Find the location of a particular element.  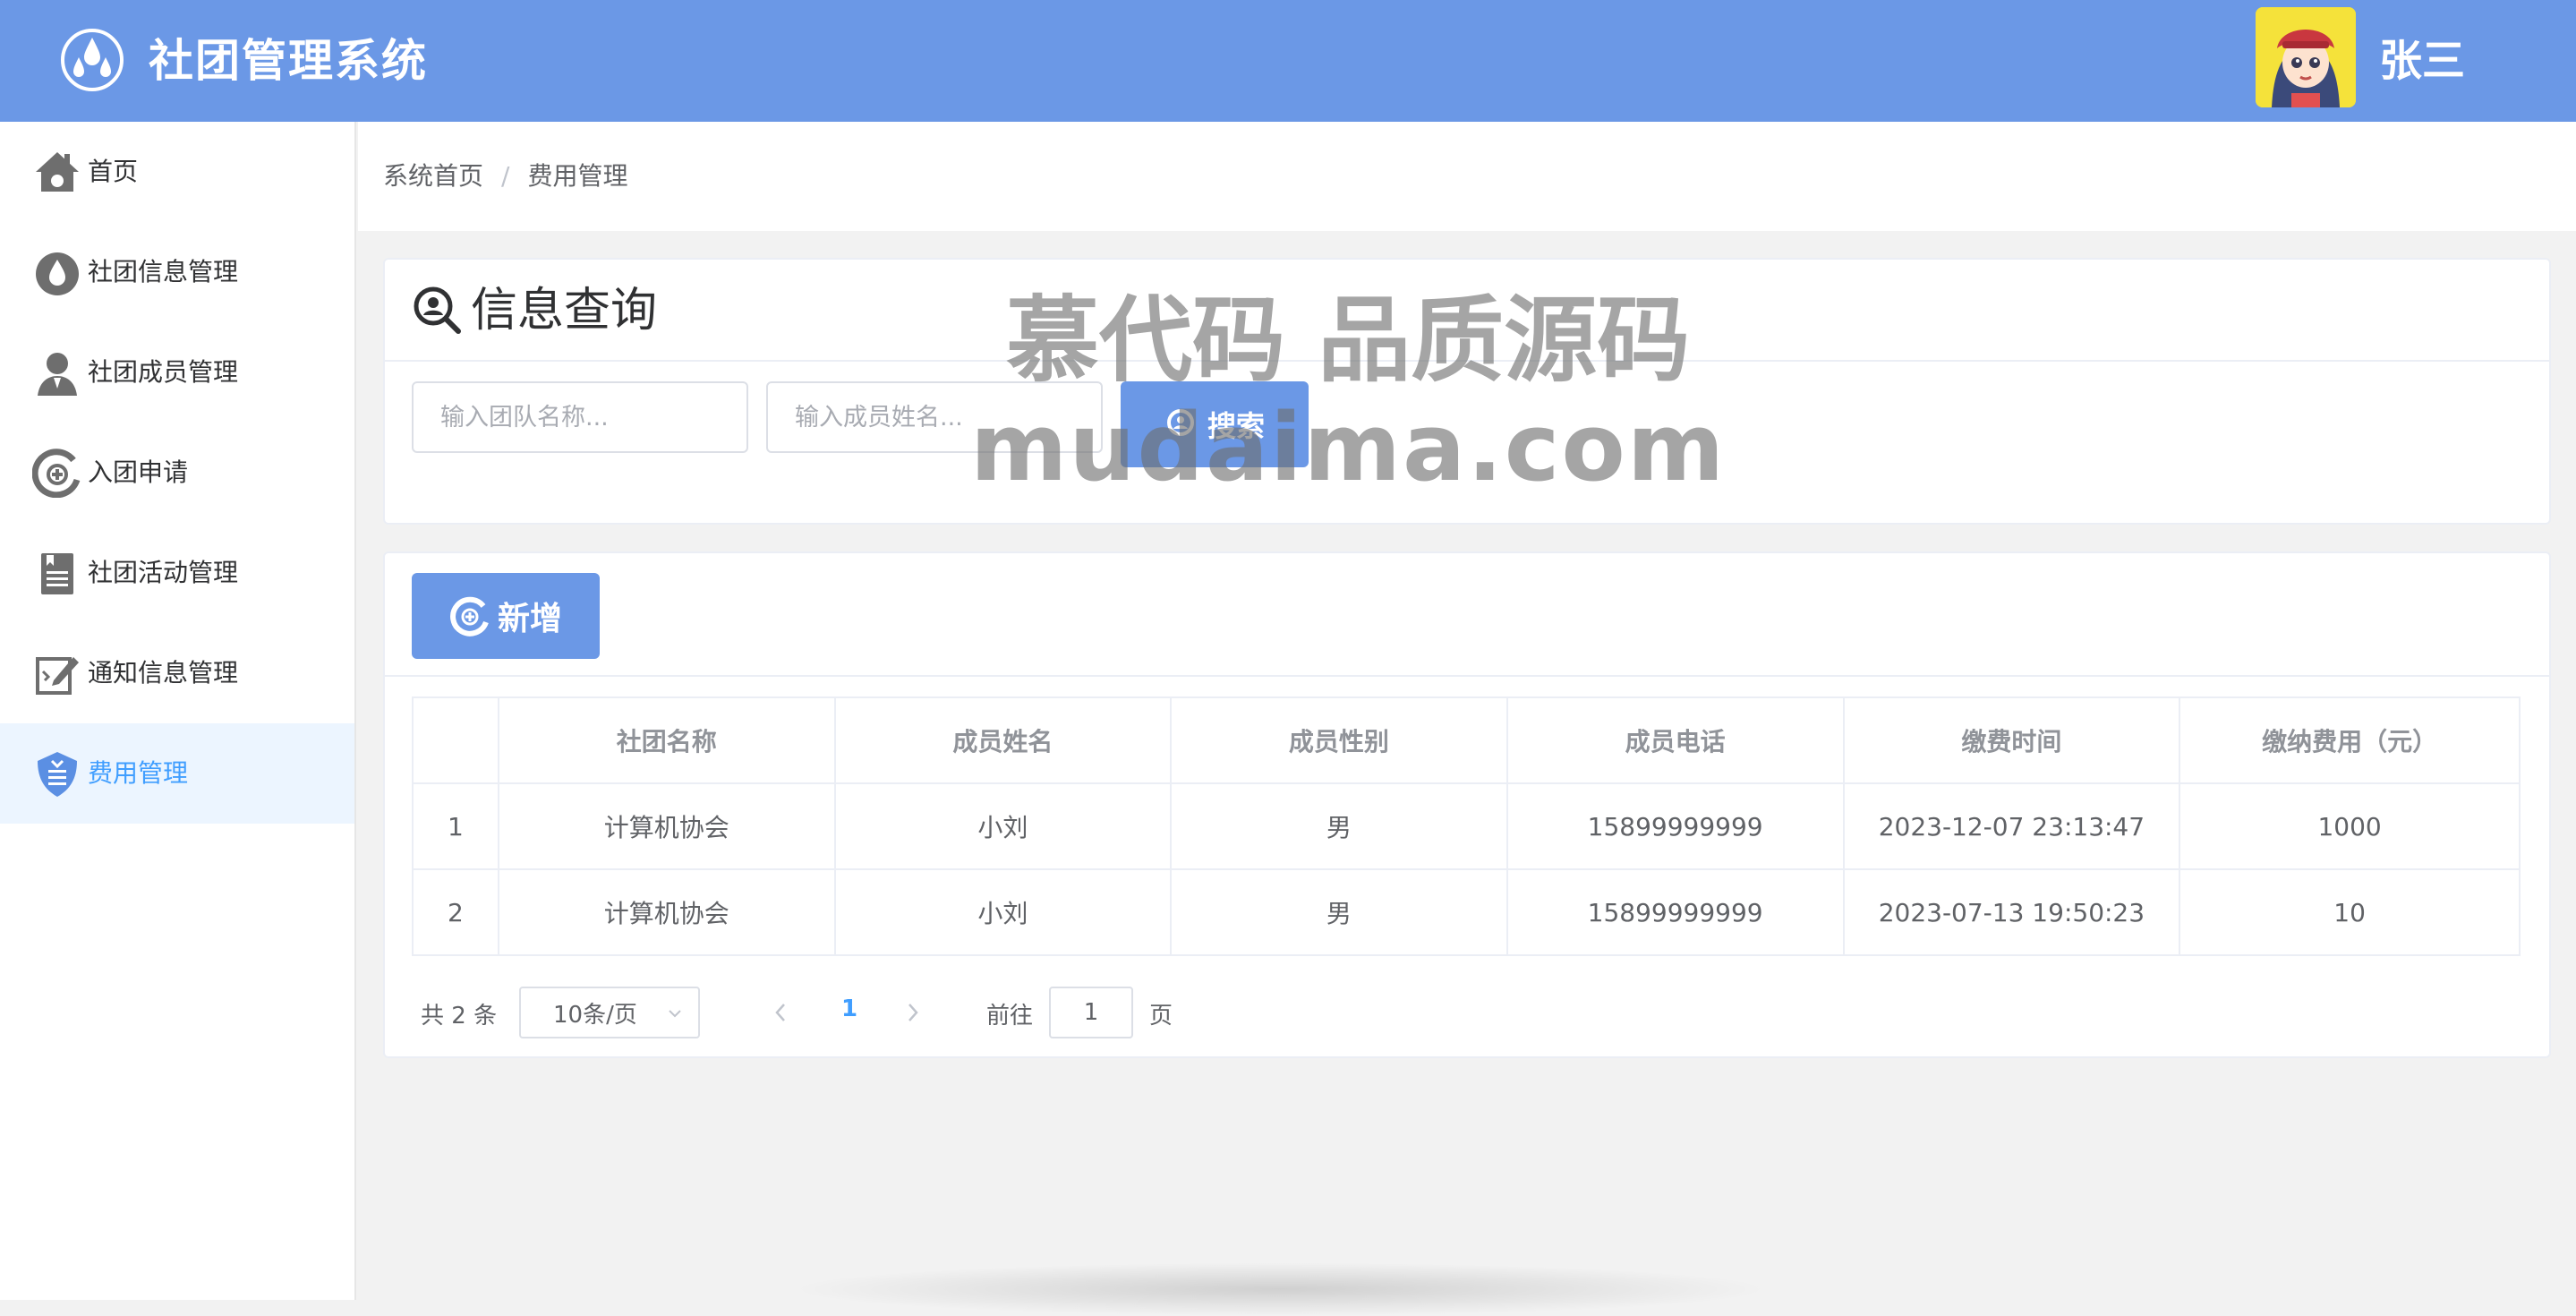

column-header-member-gender: 成员性别 is located at coordinates (1339, 740).